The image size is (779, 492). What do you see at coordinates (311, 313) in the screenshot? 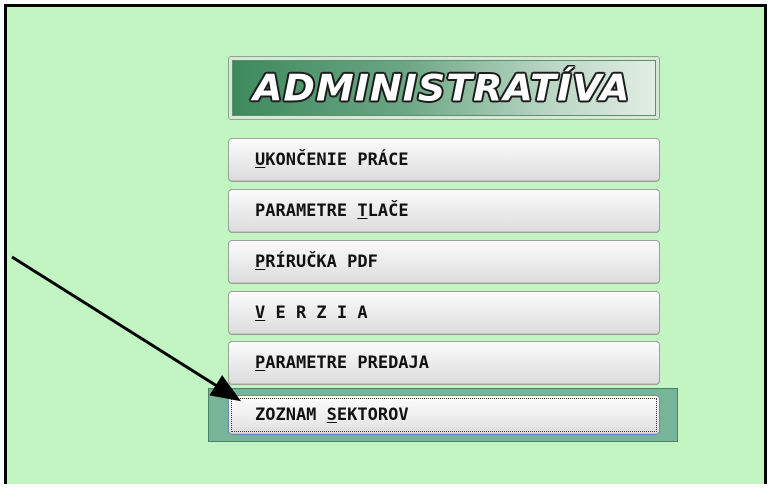
I see `menu-item-label: V E R Z I A` at bounding box center [311, 313].